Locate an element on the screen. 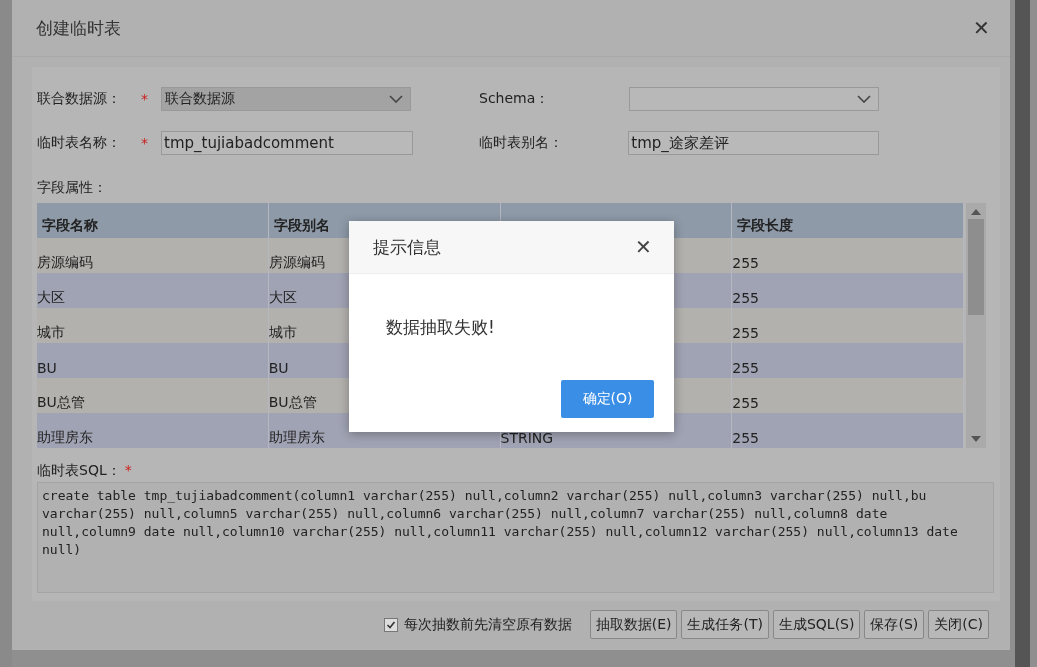 The image size is (1037, 667). section-label: 字段属性： is located at coordinates (72, 188).